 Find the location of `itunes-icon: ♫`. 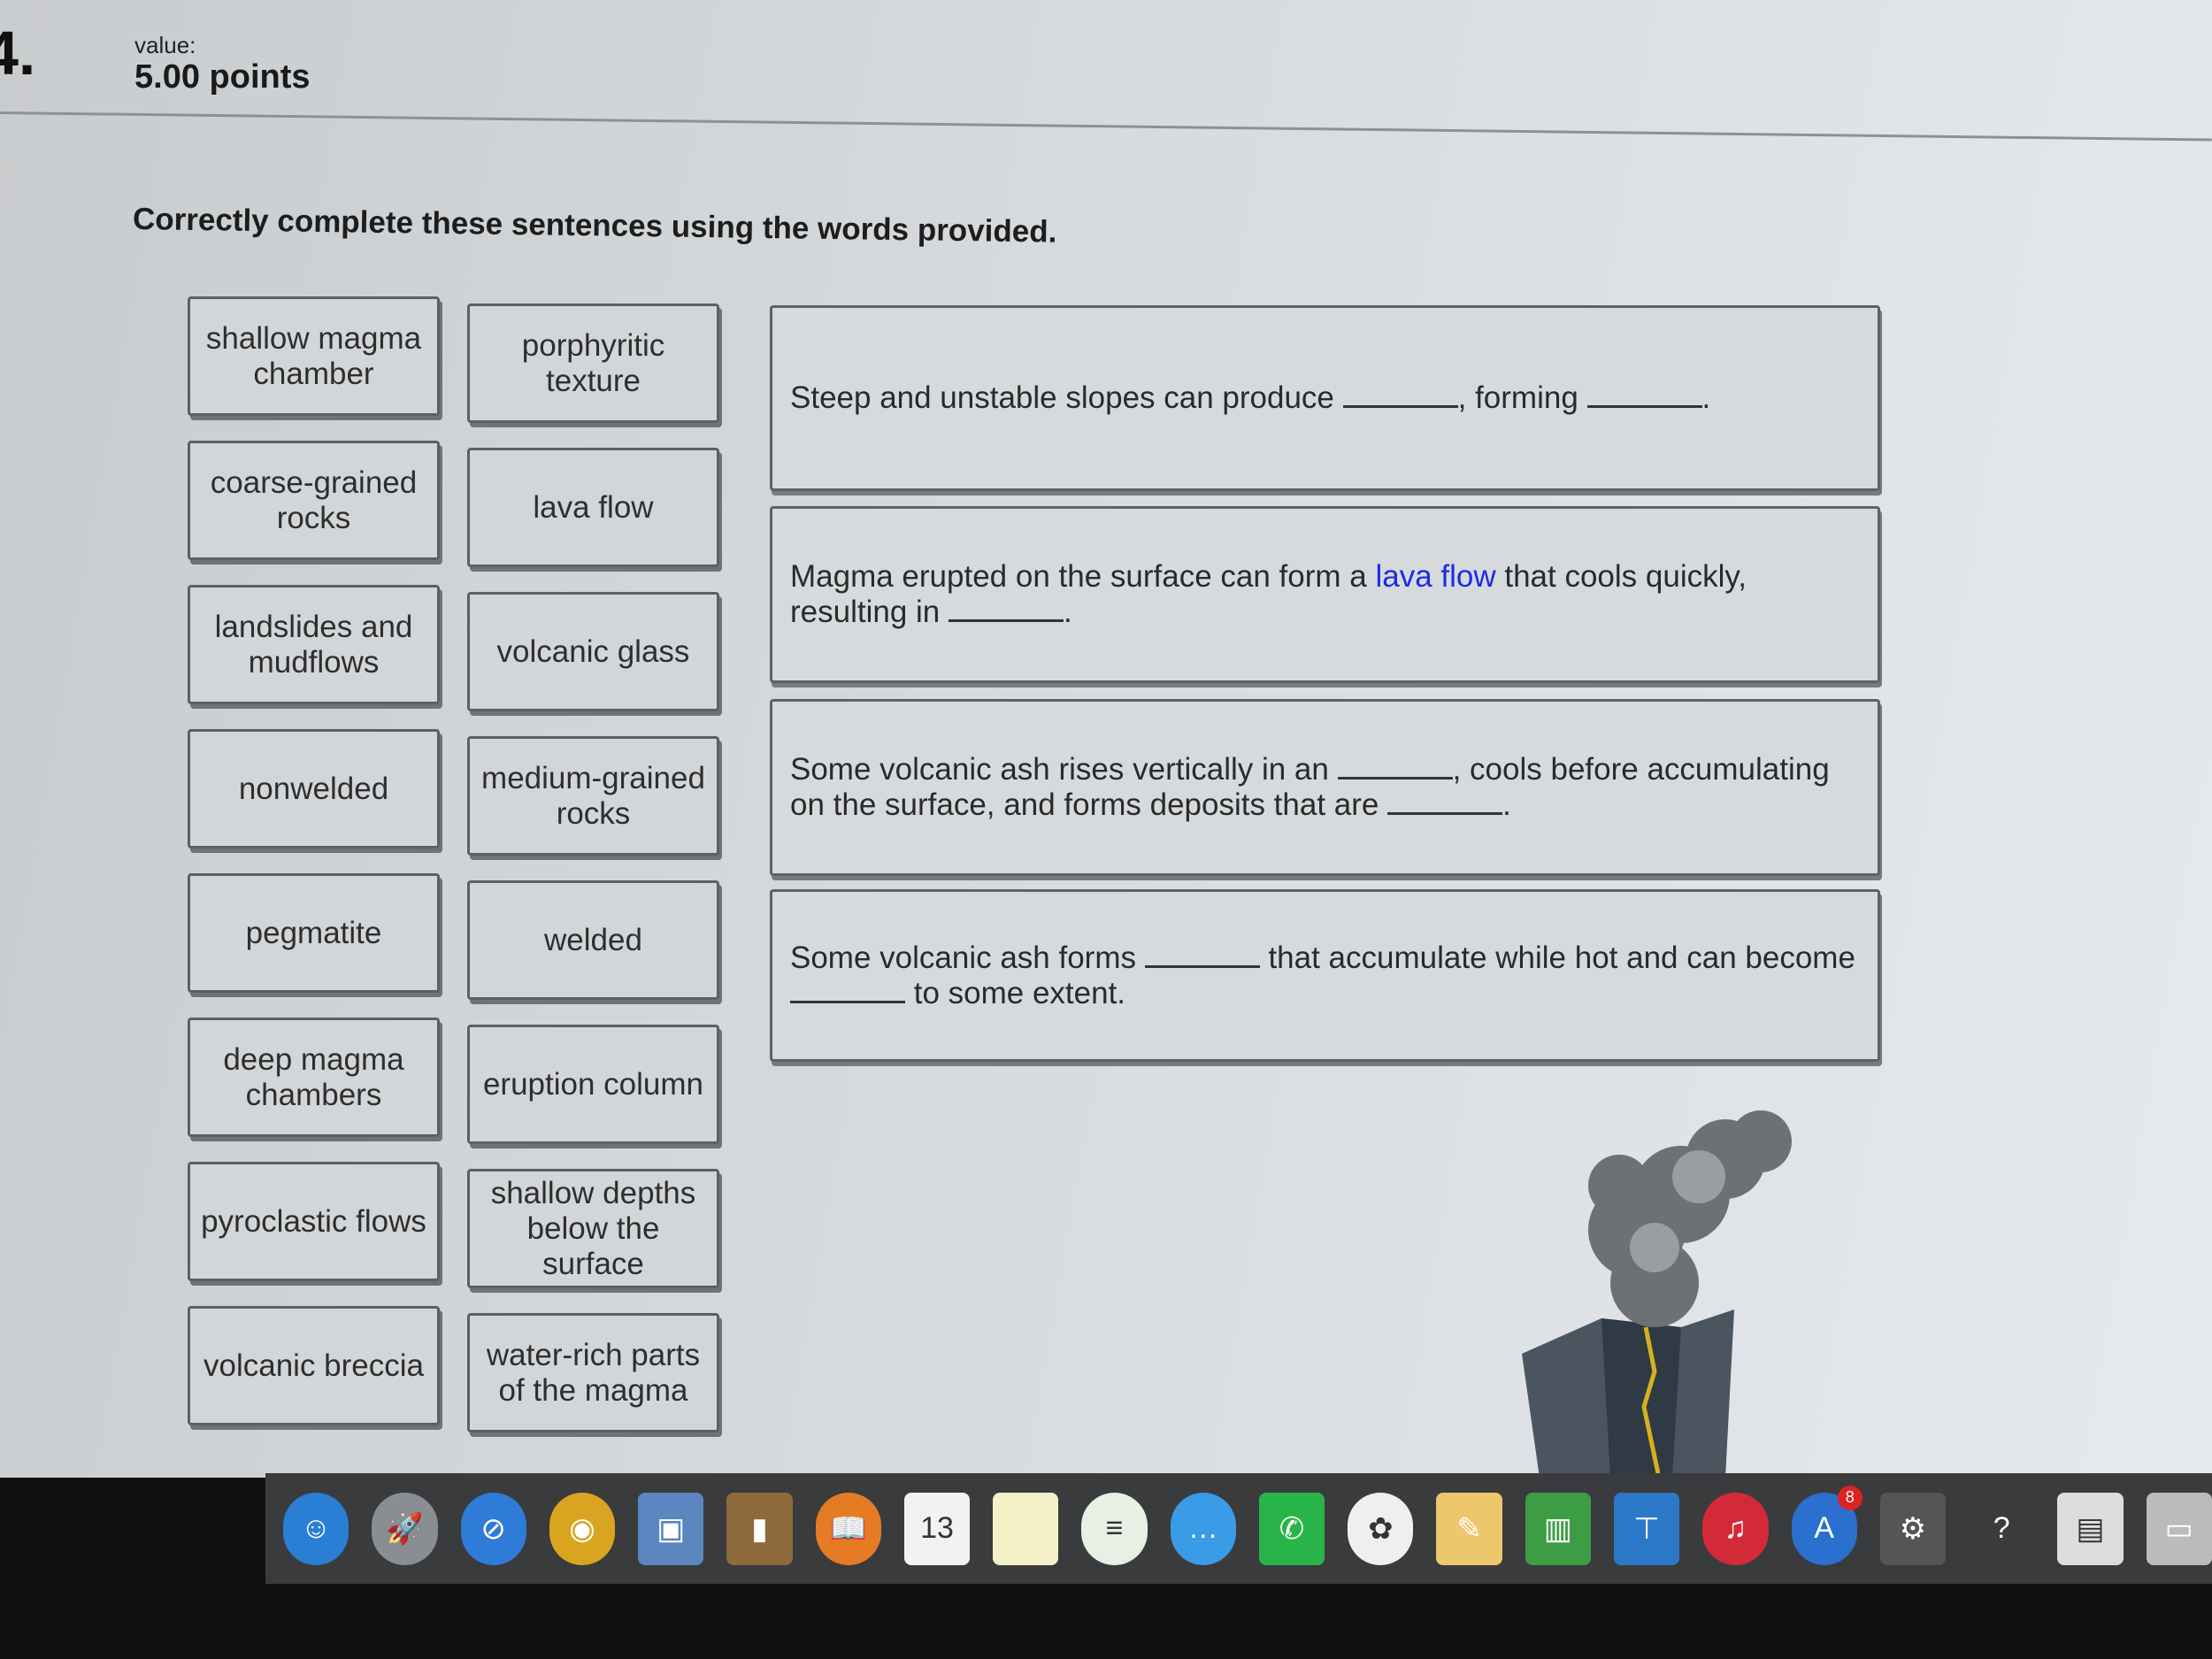

itunes-icon: ♫ is located at coordinates (1736, 1529).